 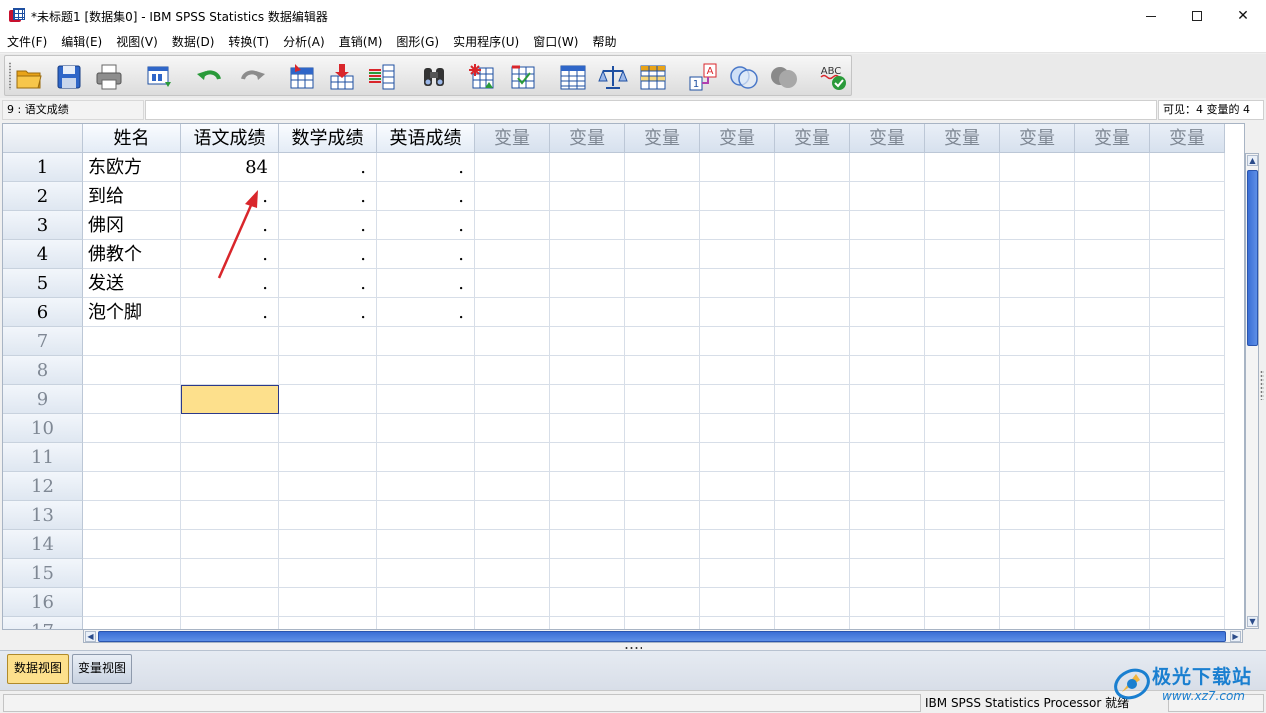 I want to click on find-button, so click(x=434, y=77).